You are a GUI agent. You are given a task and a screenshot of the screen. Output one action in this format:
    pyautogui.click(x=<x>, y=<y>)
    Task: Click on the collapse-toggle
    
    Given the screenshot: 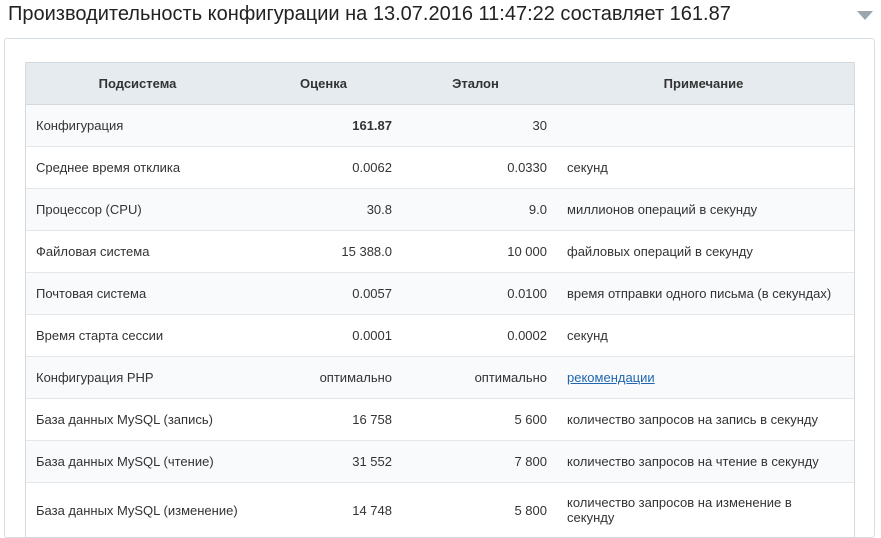 What is the action you would take?
    pyautogui.click(x=865, y=15)
    